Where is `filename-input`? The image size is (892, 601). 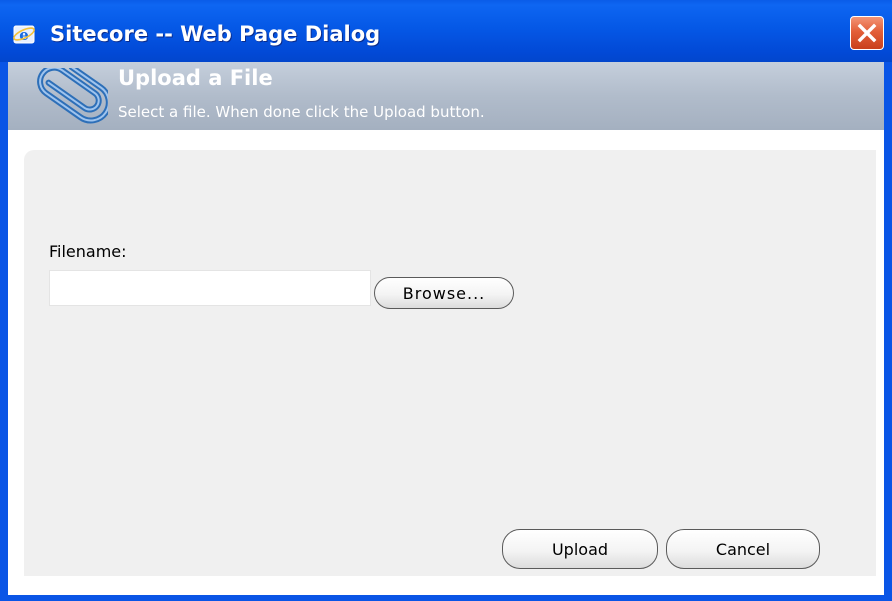 filename-input is located at coordinates (210, 288).